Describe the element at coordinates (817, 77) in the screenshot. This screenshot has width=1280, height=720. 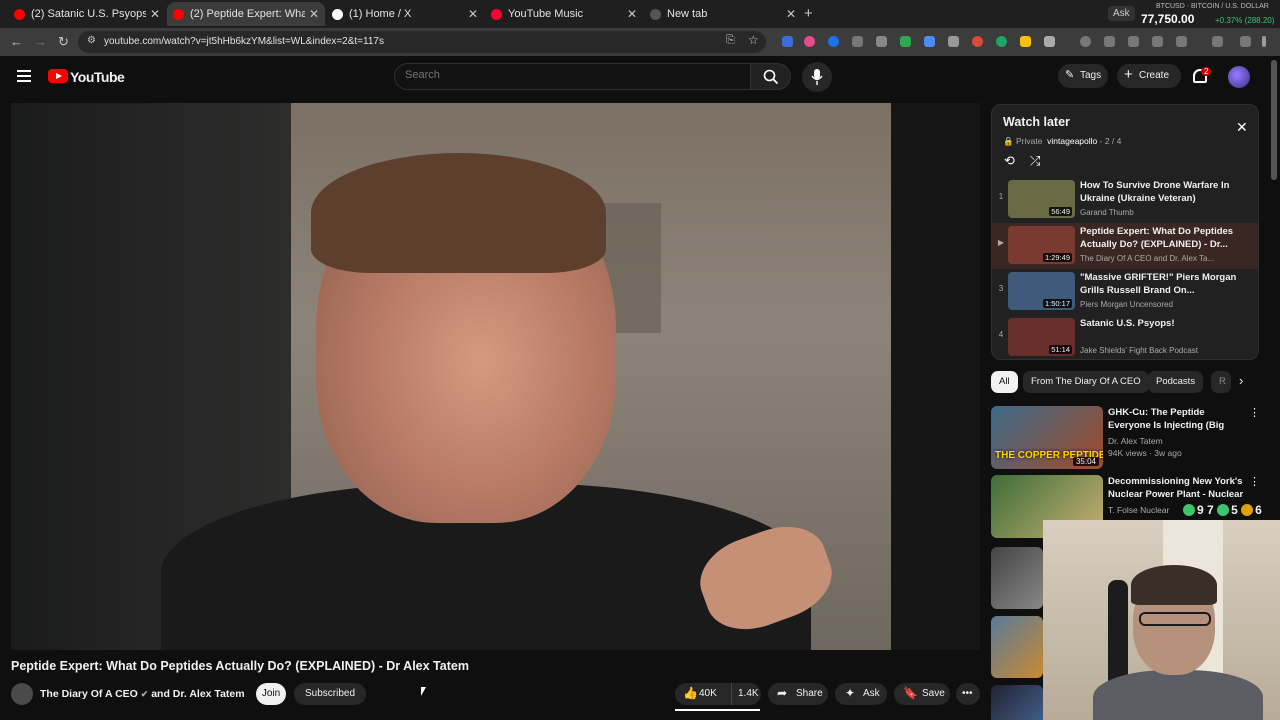
I see `voice-search-button` at that location.